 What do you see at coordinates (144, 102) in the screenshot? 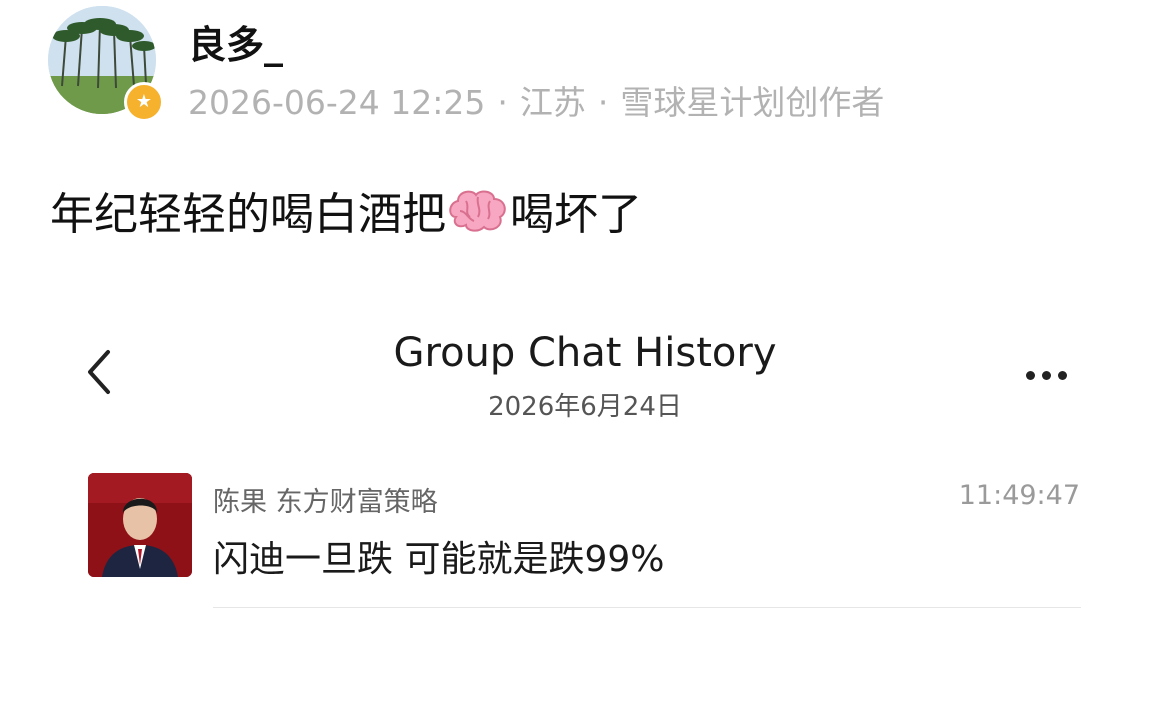
I see `verified-star-badge-icon: ★` at bounding box center [144, 102].